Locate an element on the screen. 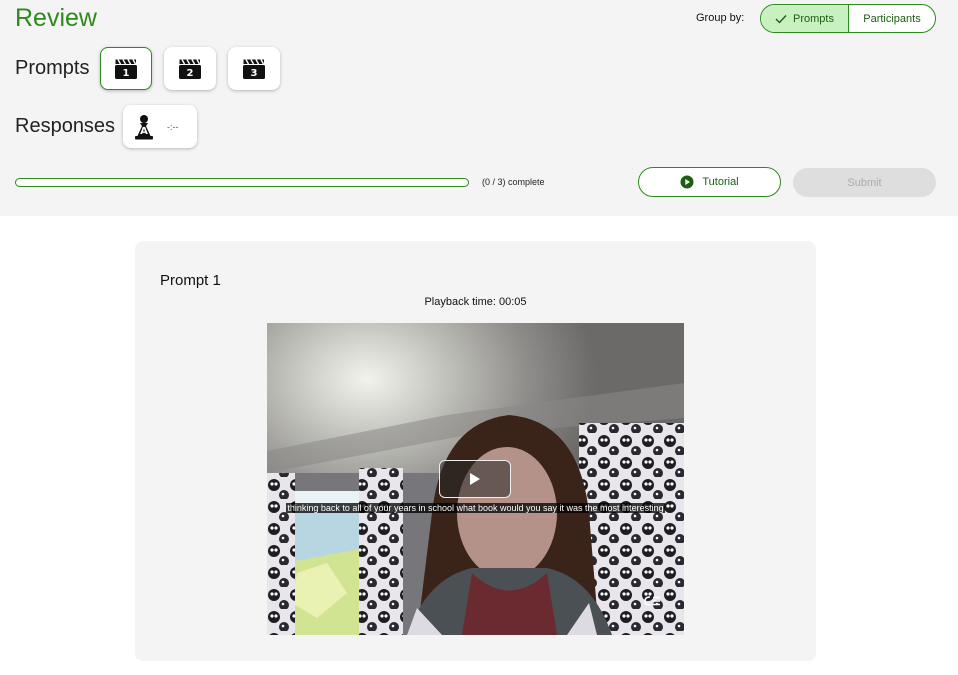  response-a-button: A -:-- is located at coordinates (160, 126).